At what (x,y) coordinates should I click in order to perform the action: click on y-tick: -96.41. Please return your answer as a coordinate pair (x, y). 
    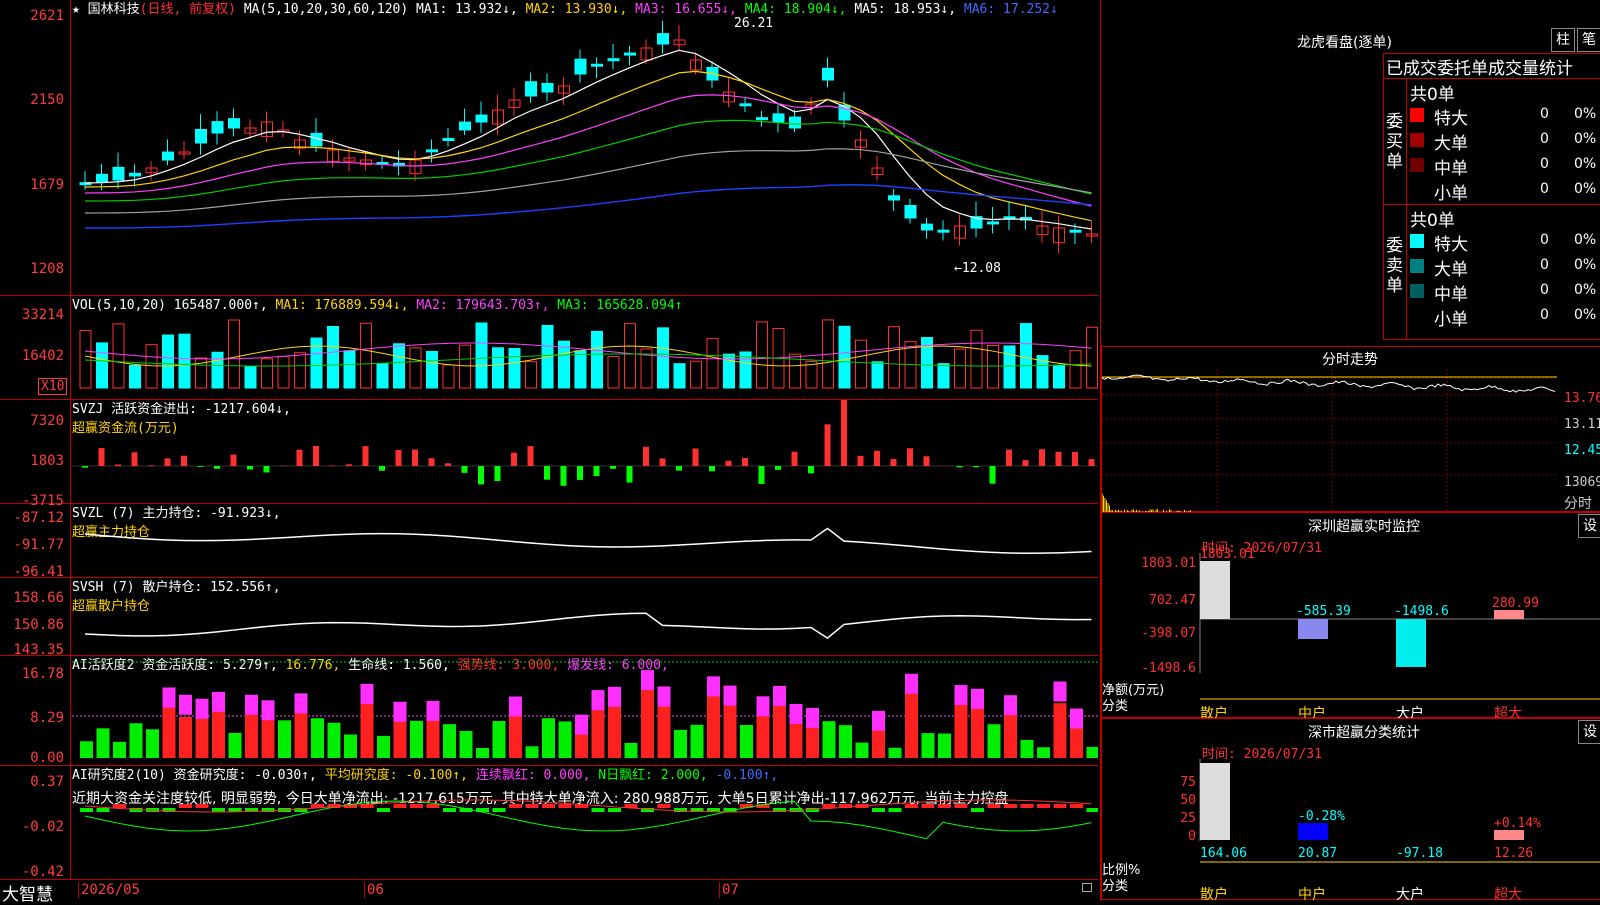
    Looking at the image, I should click on (38, 572).